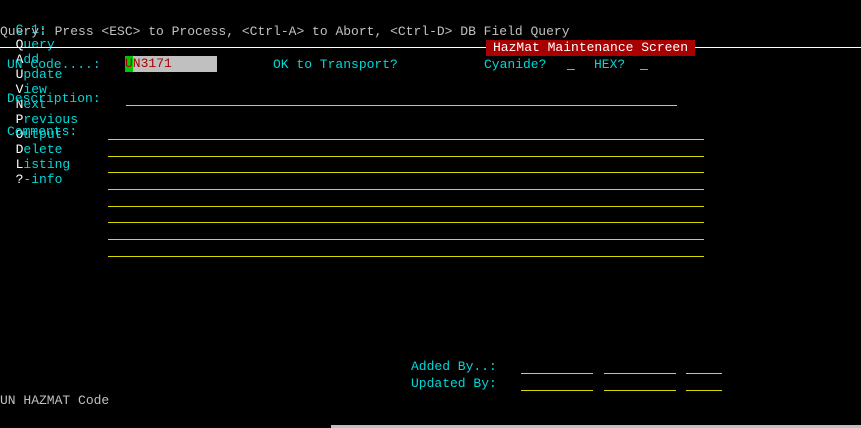  I want to click on updated-by-date-field, so click(640, 390).